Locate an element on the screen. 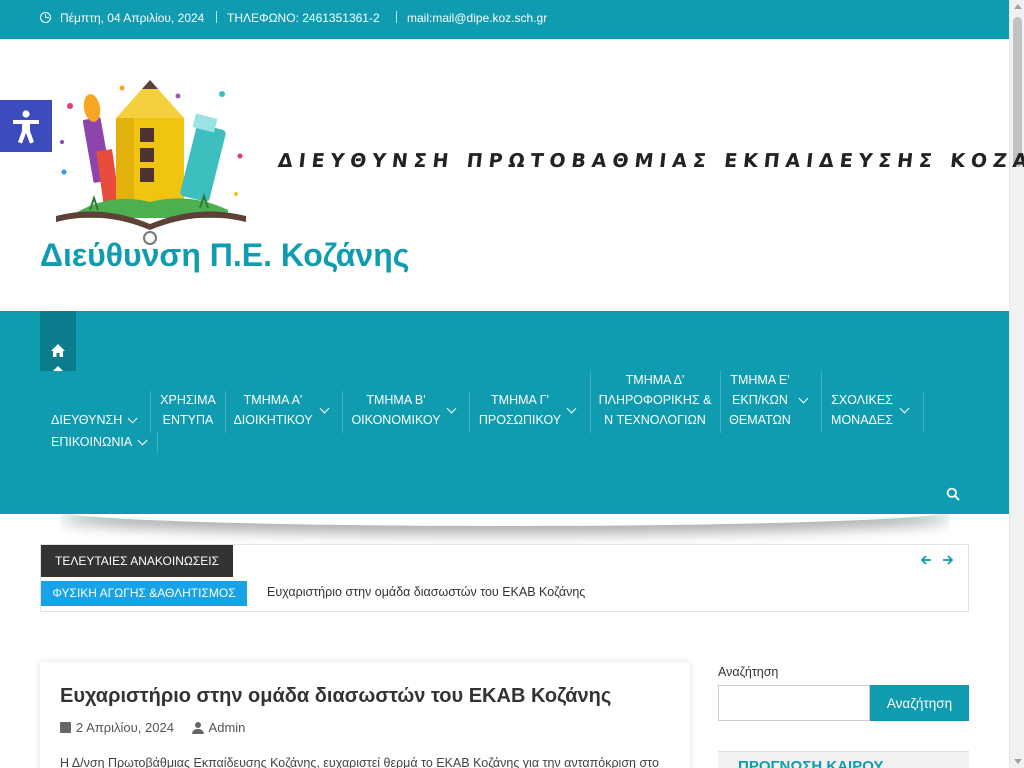  user-icon is located at coordinates (197, 727).